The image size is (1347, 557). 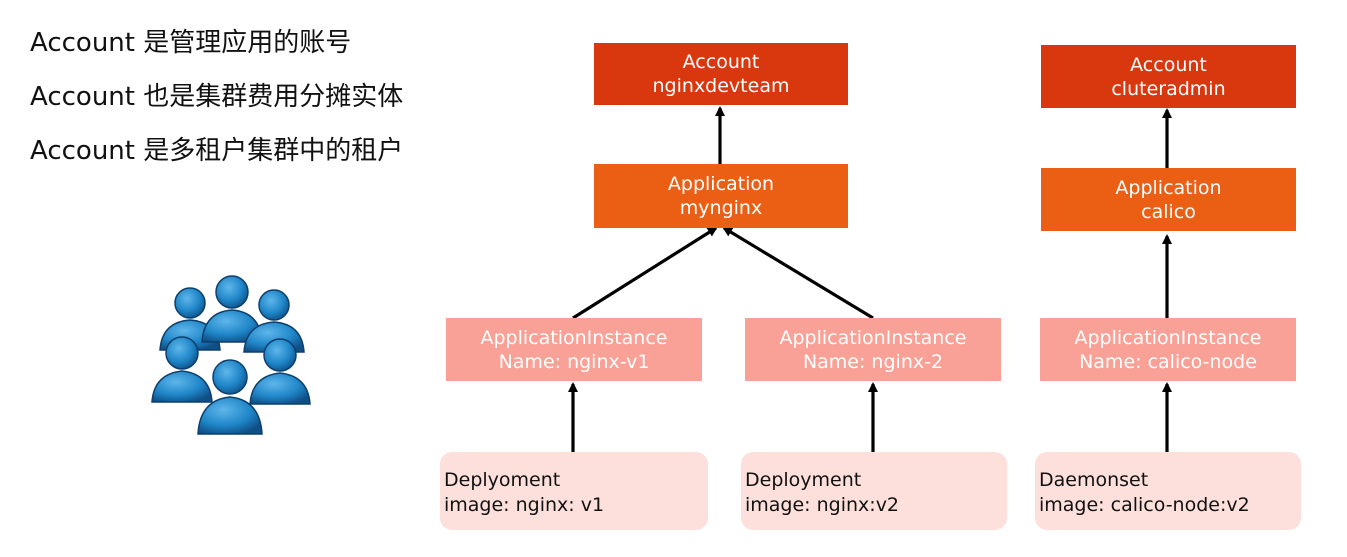 I want to click on instance-name: Name: nginx-v1, so click(x=574, y=361).